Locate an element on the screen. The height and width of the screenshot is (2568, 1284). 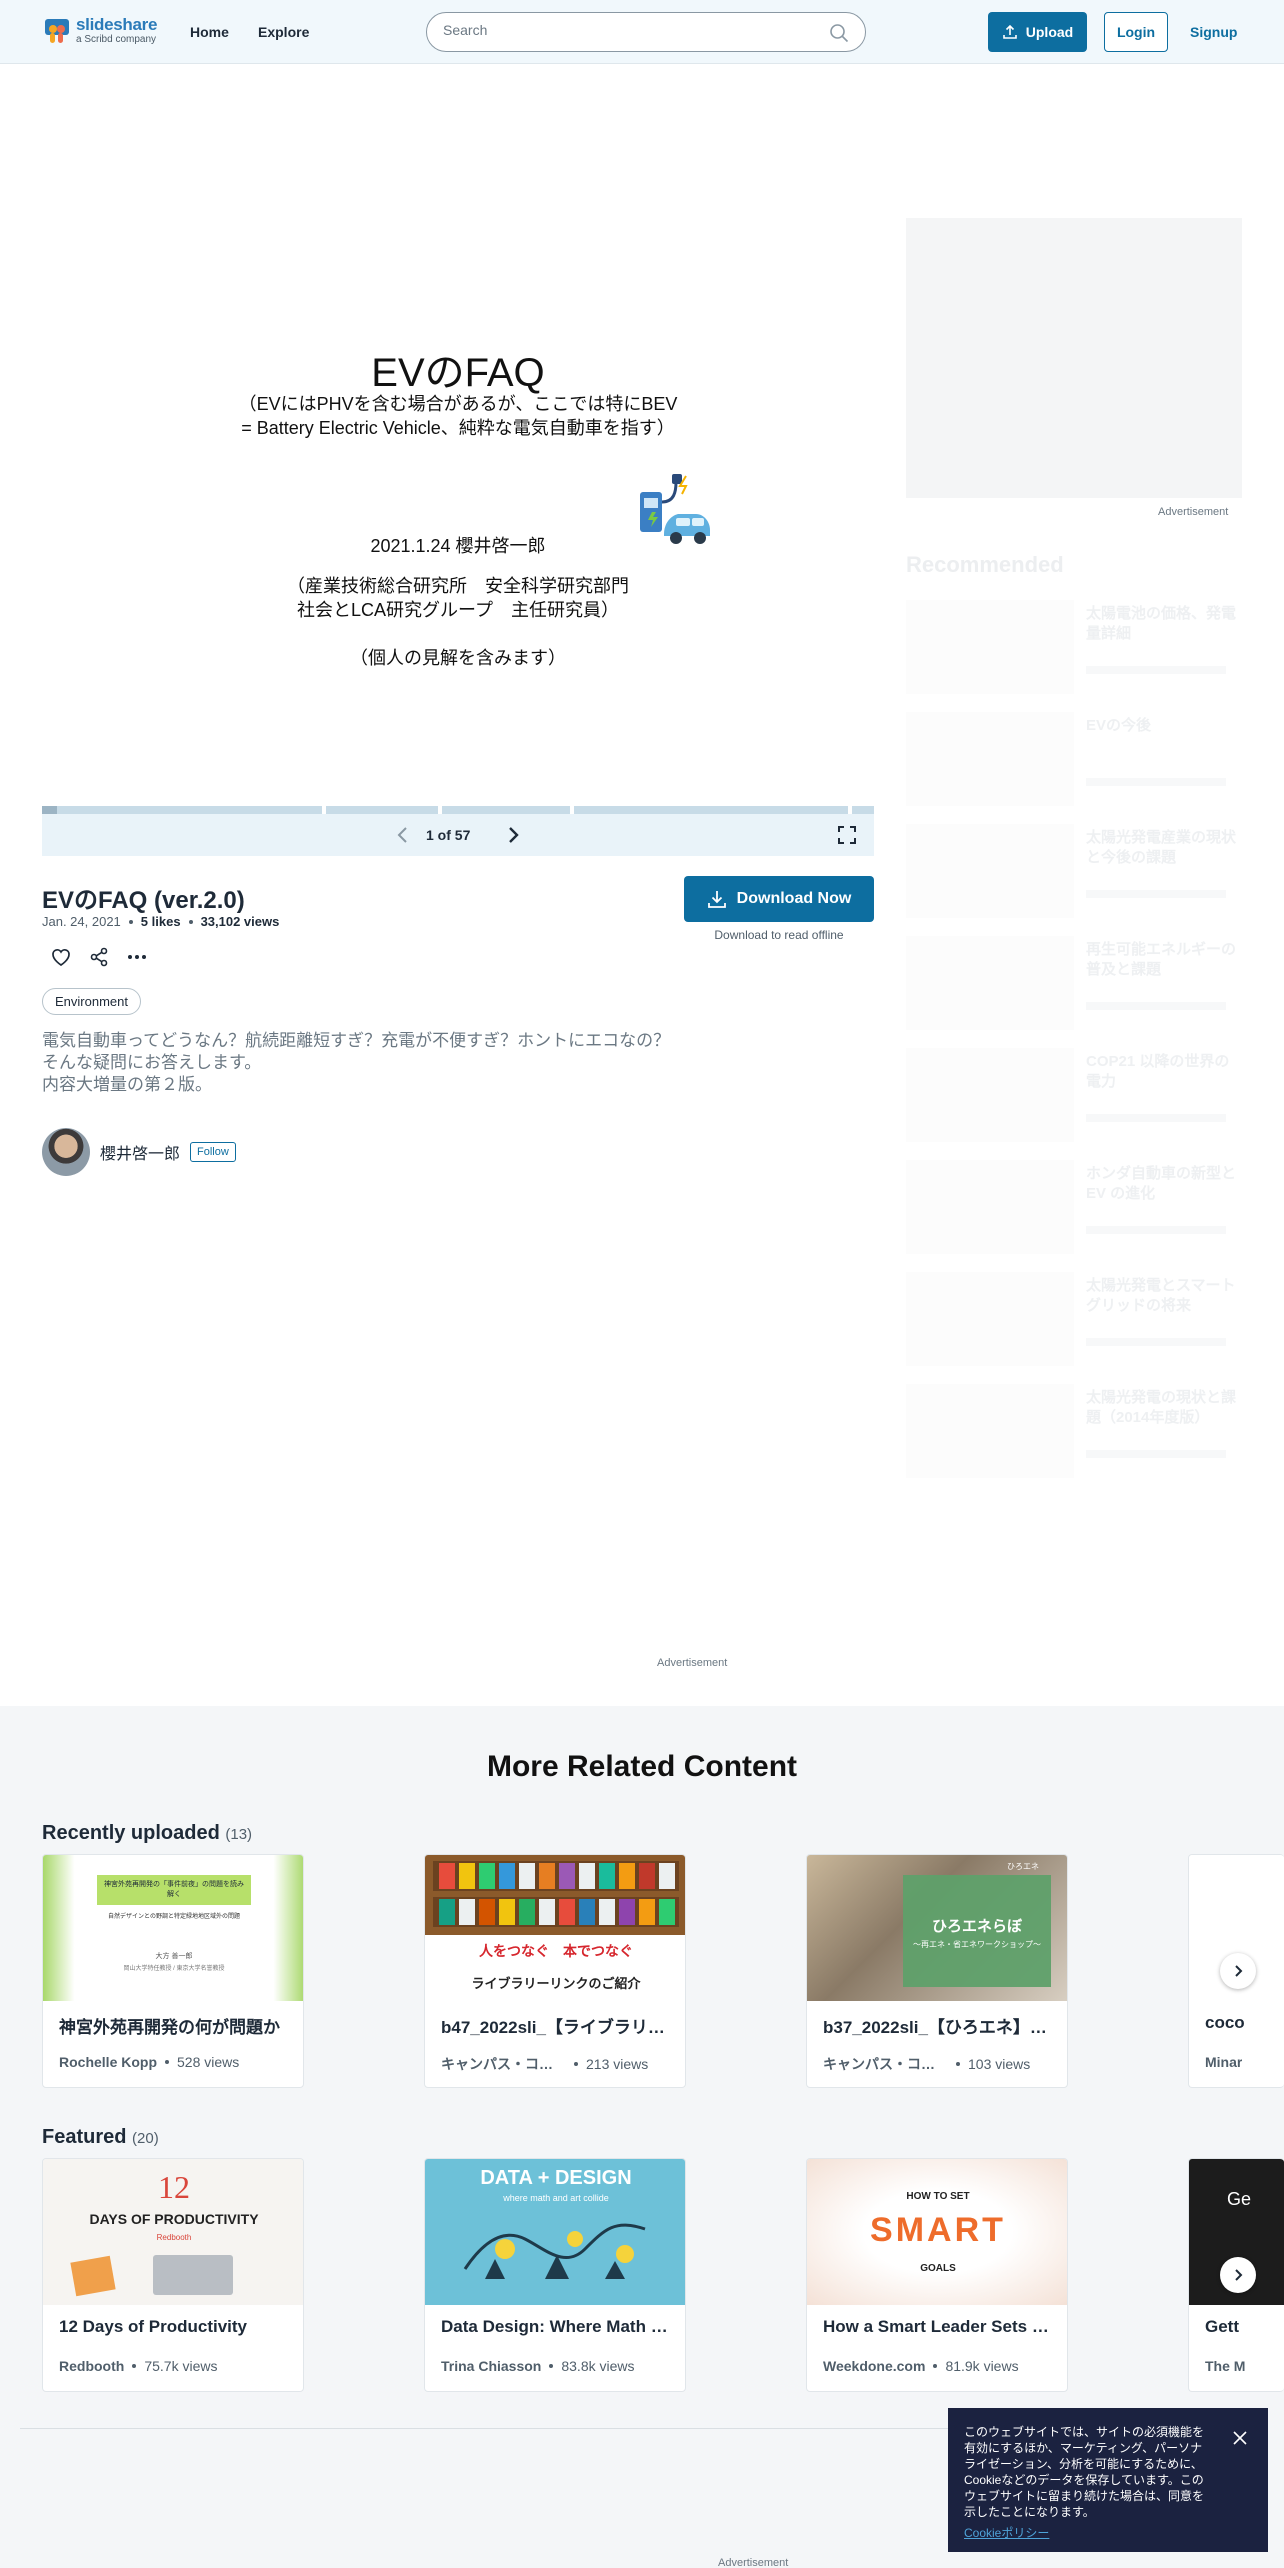
thumb-illustration is located at coordinates (554, 2251).